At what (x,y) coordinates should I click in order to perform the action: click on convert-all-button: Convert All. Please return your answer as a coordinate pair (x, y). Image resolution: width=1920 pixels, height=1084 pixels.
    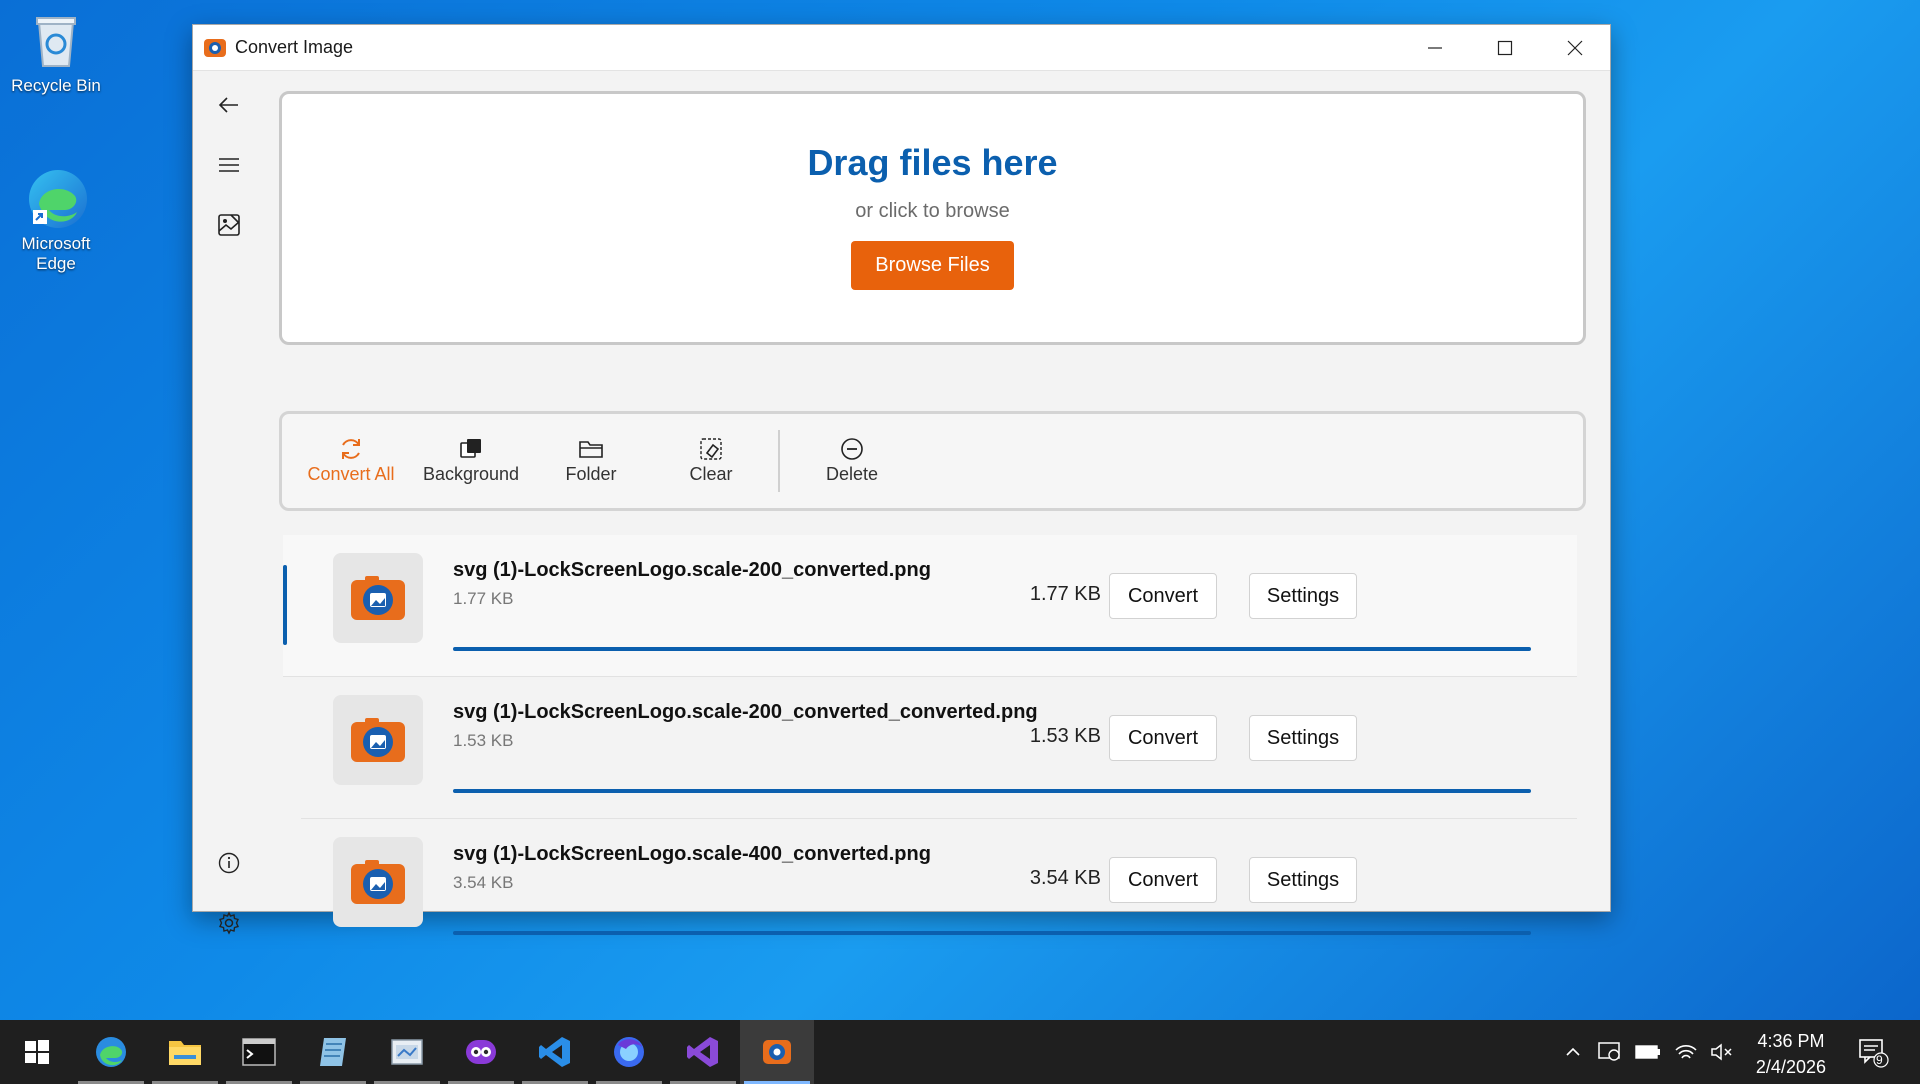
    Looking at the image, I should click on (351, 459).